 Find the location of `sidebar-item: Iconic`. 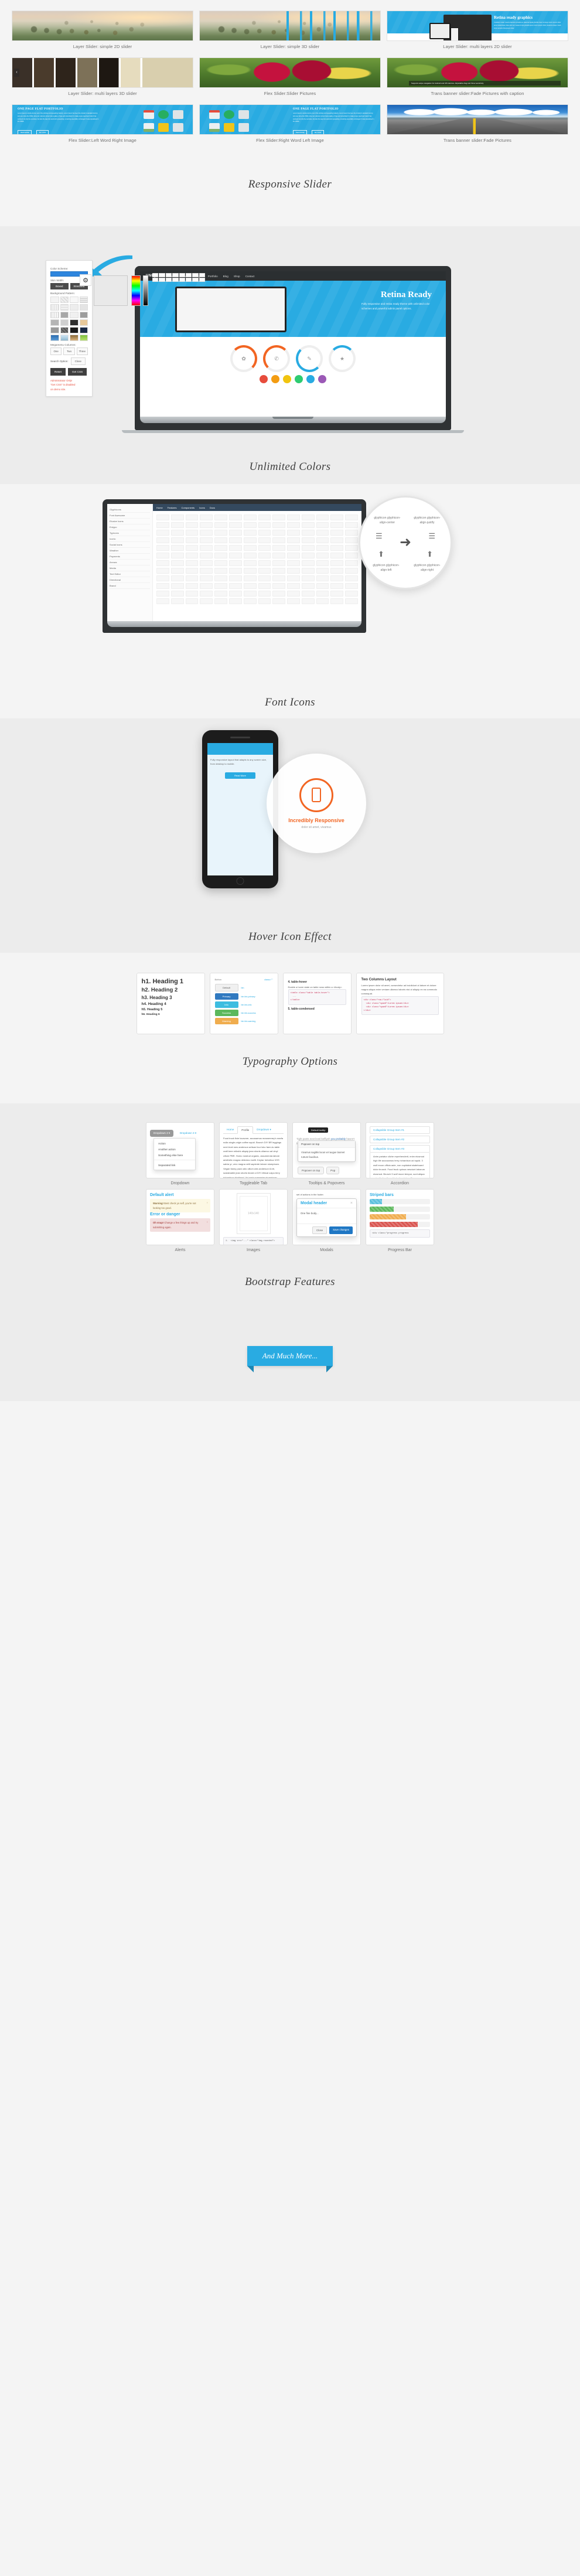

sidebar-item: Iconic is located at coordinates (130, 539).